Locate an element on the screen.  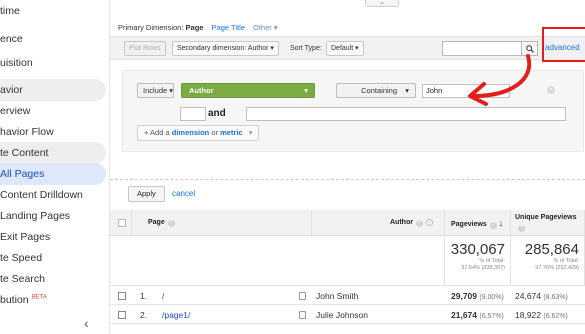
header-page: Page? is located at coordinates (222, 223).